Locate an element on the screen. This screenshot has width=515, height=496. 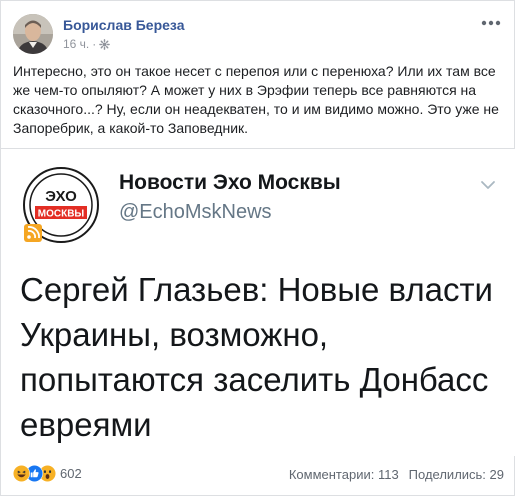
tweet-account-handle: @EchoMskNews is located at coordinates (195, 212).